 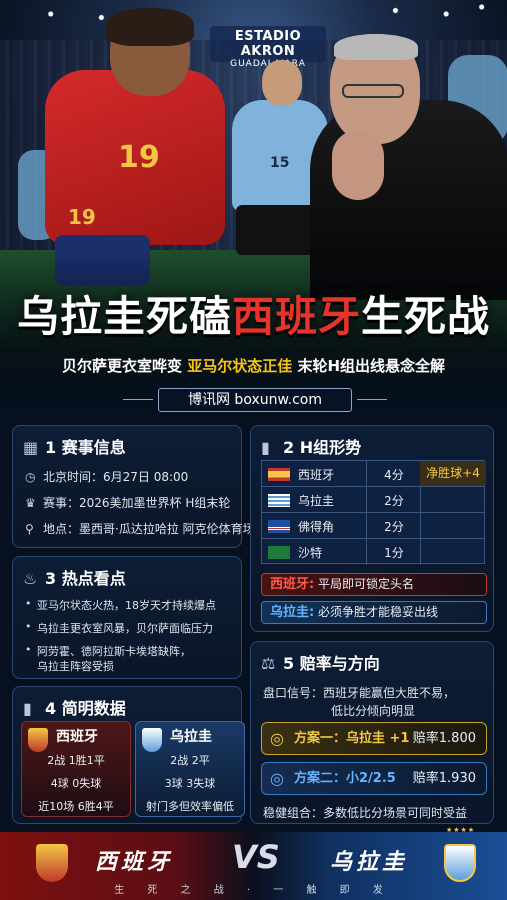 I want to click on panel-title: 2 H组形势, so click(x=322, y=447).